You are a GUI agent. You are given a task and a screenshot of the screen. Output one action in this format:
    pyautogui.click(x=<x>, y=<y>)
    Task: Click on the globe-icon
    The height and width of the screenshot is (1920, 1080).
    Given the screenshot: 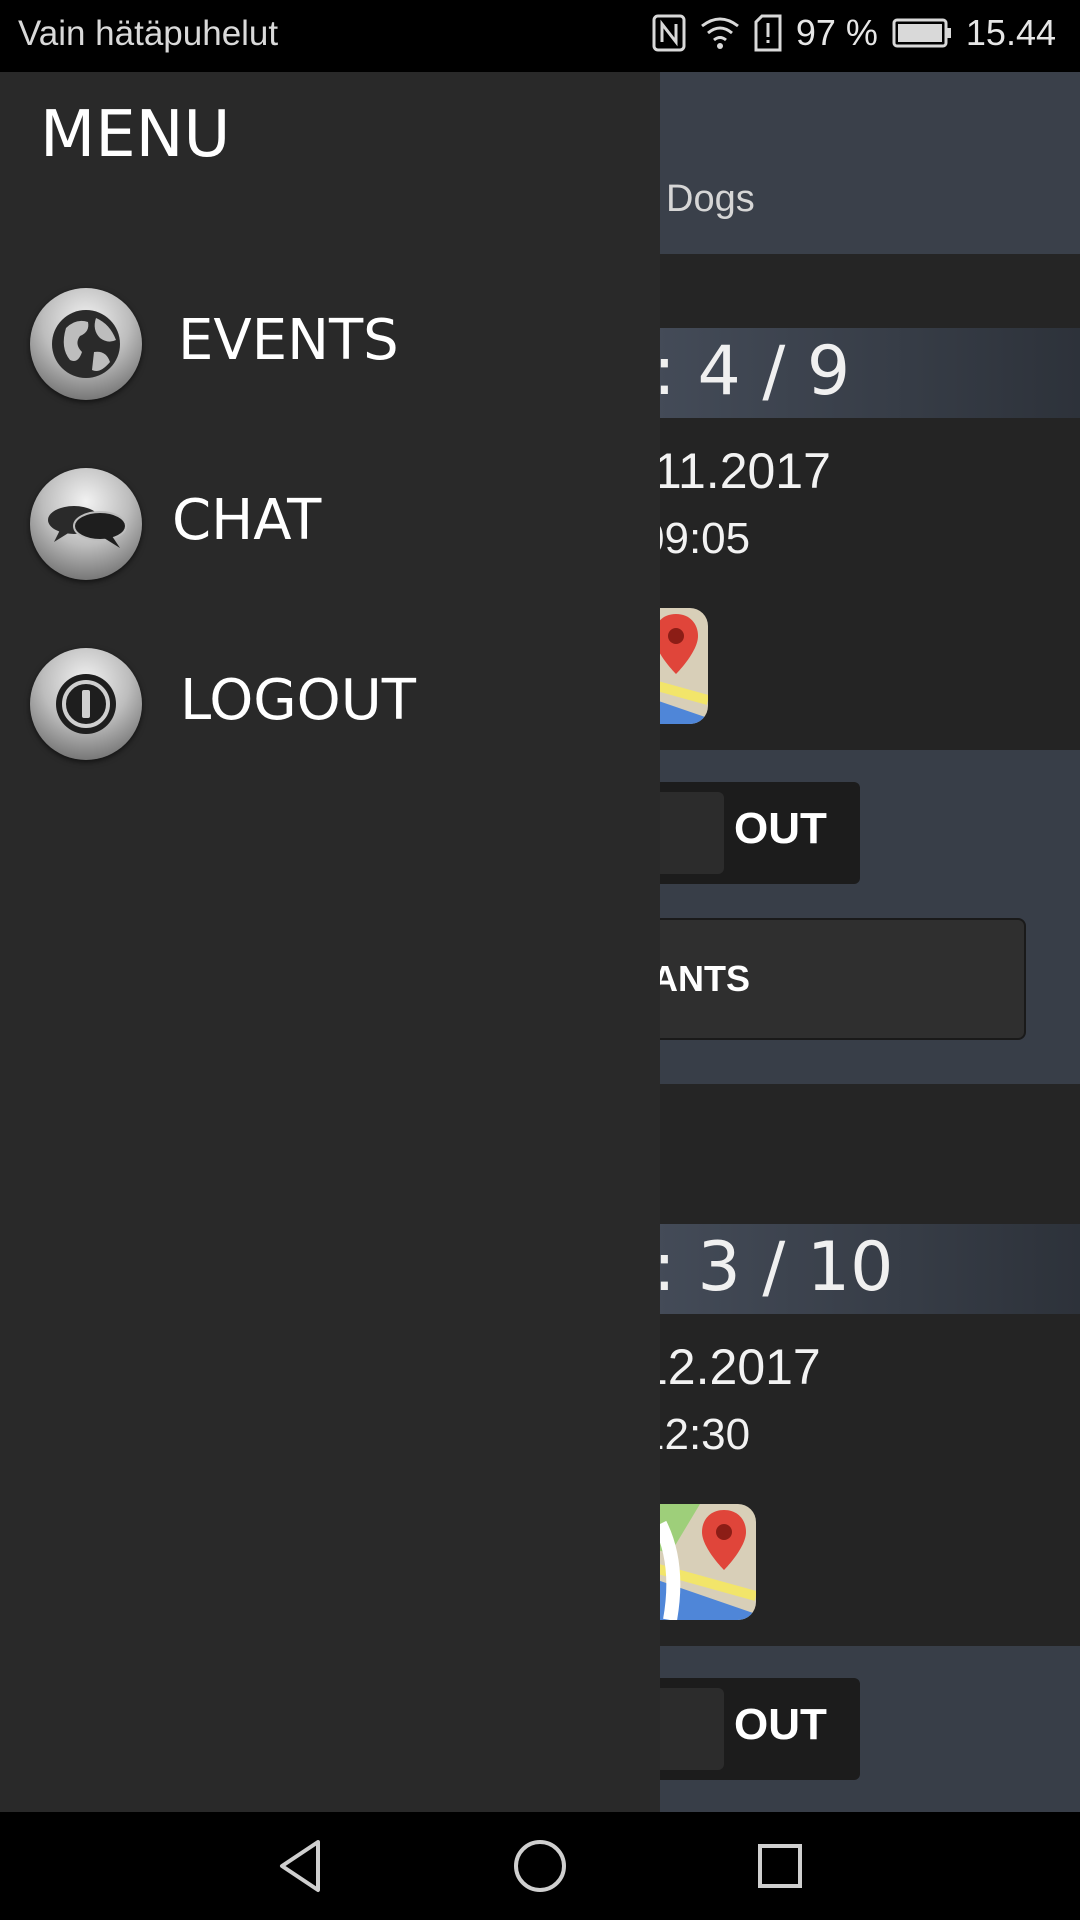 What is the action you would take?
    pyautogui.click(x=86, y=344)
    